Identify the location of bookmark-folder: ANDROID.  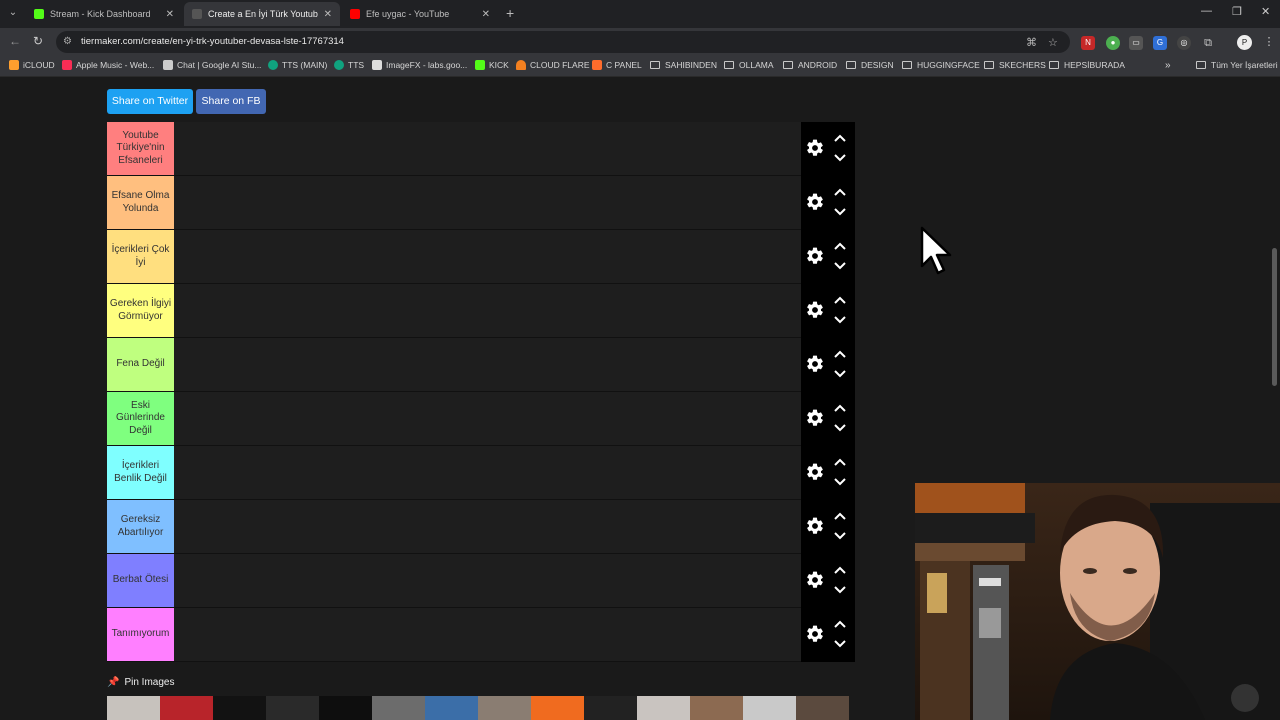
(810, 65).